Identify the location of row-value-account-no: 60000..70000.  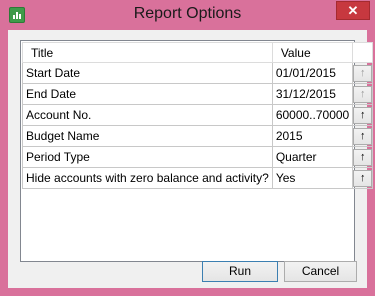
(312, 115).